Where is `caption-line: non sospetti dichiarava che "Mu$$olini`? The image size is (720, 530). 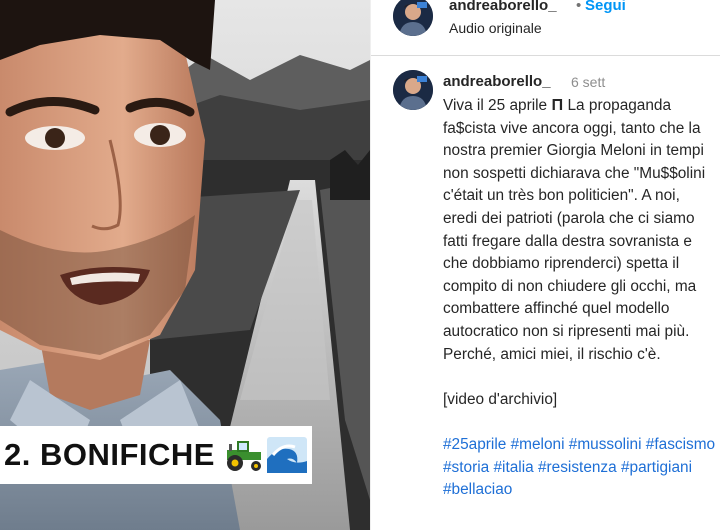
caption-line: non sospetti dichiarava che "Mu$$olini is located at coordinates (574, 173).